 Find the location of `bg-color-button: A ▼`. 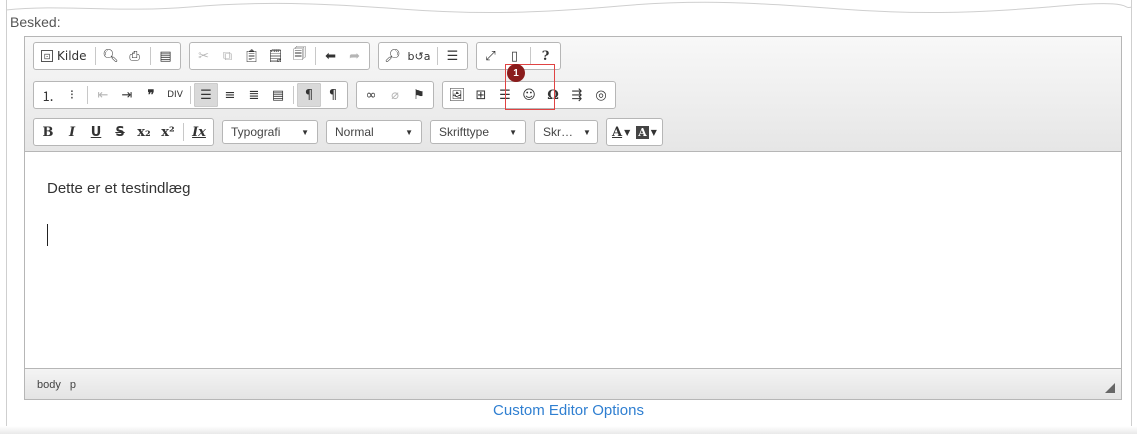

bg-color-button: A ▼ is located at coordinates (646, 132).